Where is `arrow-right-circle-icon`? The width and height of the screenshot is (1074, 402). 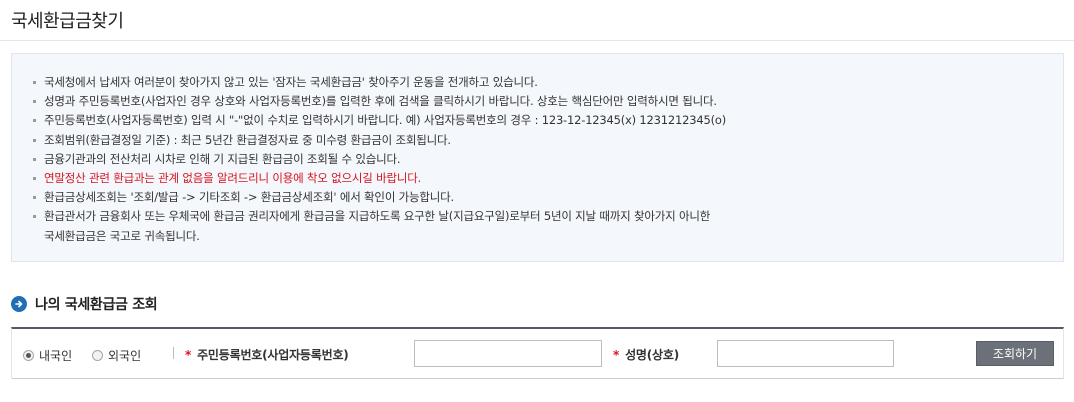 arrow-right-circle-icon is located at coordinates (19, 304).